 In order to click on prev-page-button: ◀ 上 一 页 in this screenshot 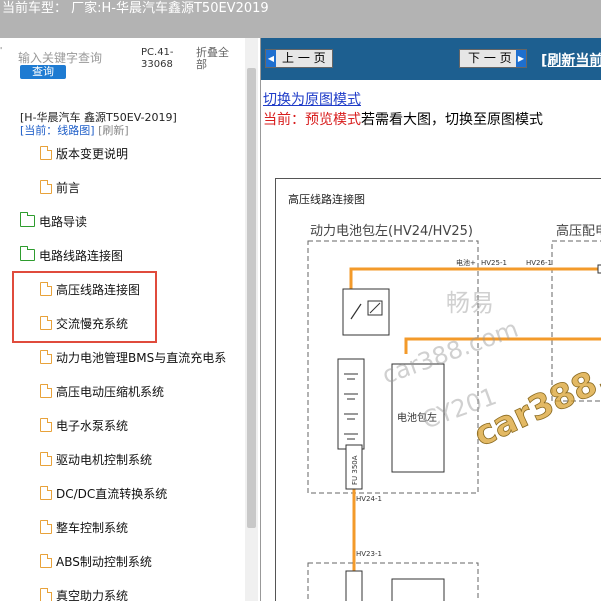, I will do `click(299, 58)`.